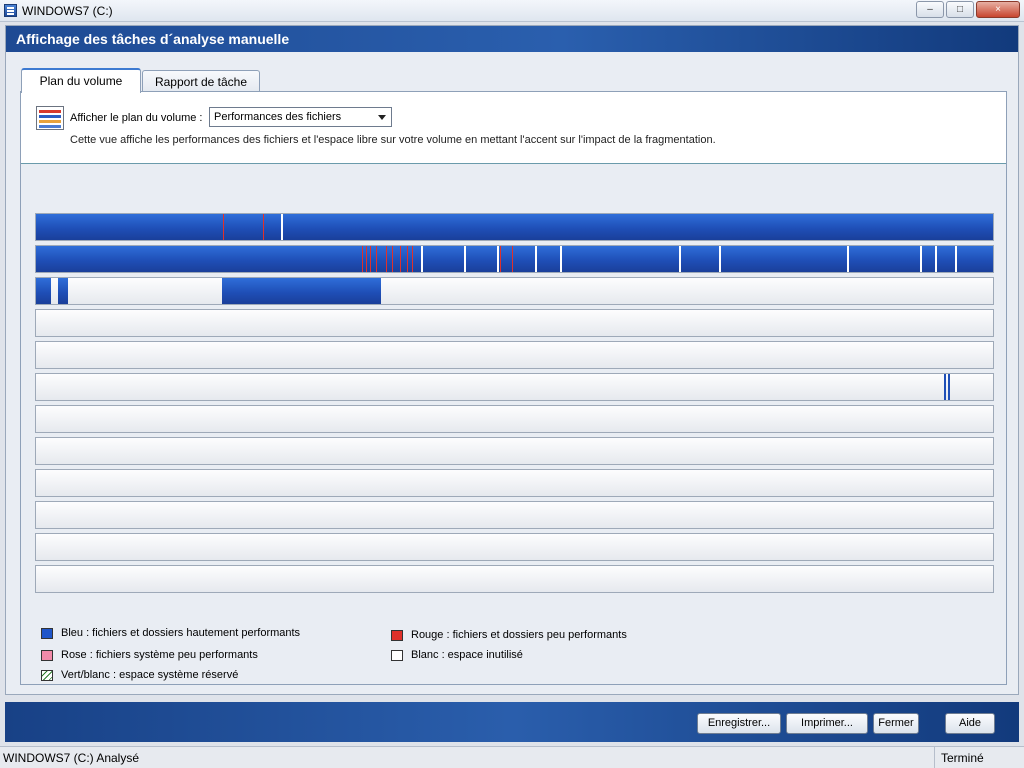 Image resolution: width=1024 pixels, height=768 pixels. I want to click on window-controls: – □ ×, so click(968, 9).